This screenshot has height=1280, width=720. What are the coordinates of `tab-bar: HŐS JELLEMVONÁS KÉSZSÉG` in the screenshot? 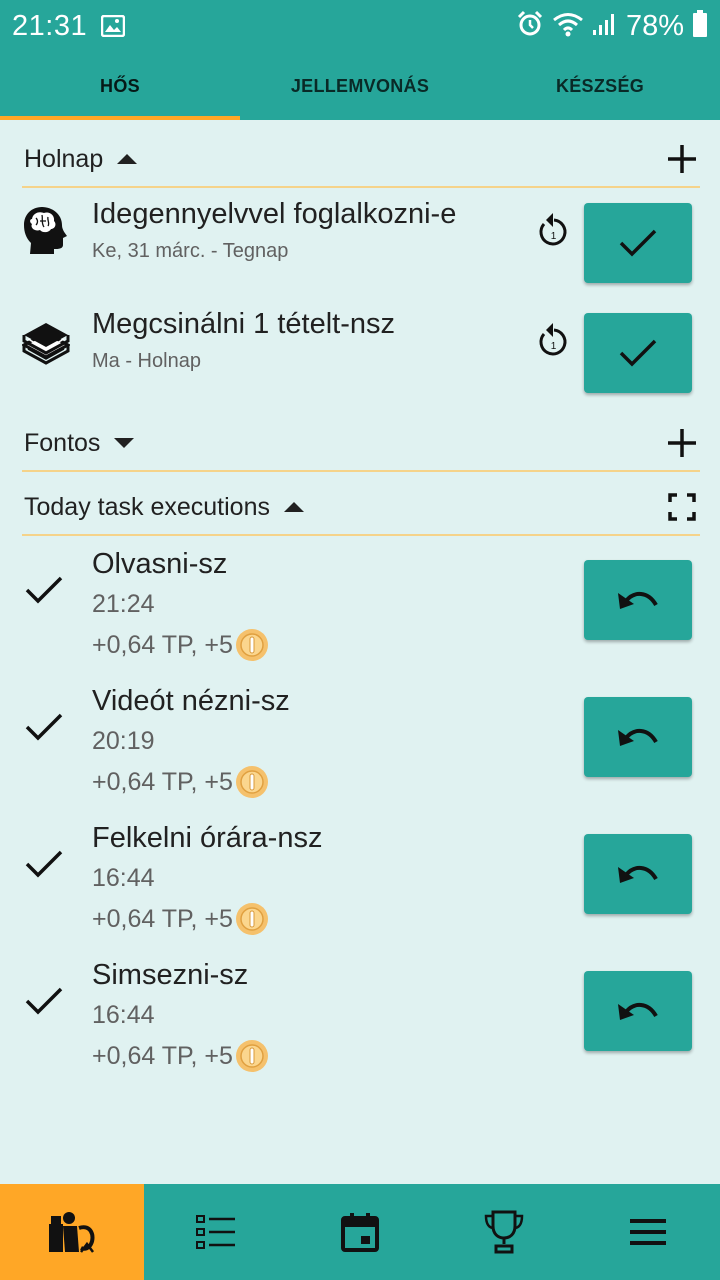 It's located at (360, 86).